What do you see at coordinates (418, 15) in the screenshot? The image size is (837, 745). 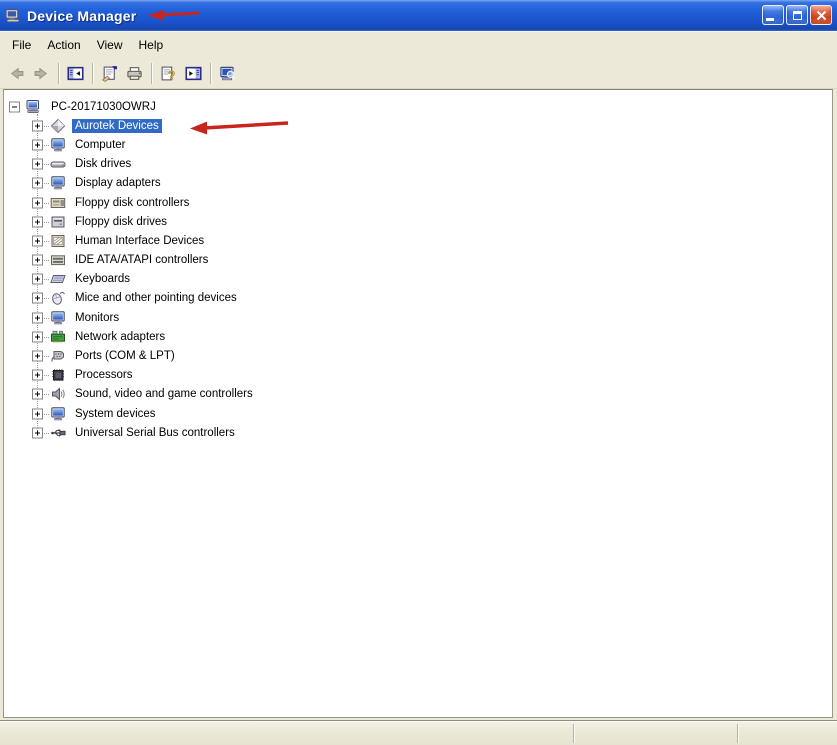 I see `titlebar: Device Manager` at bounding box center [418, 15].